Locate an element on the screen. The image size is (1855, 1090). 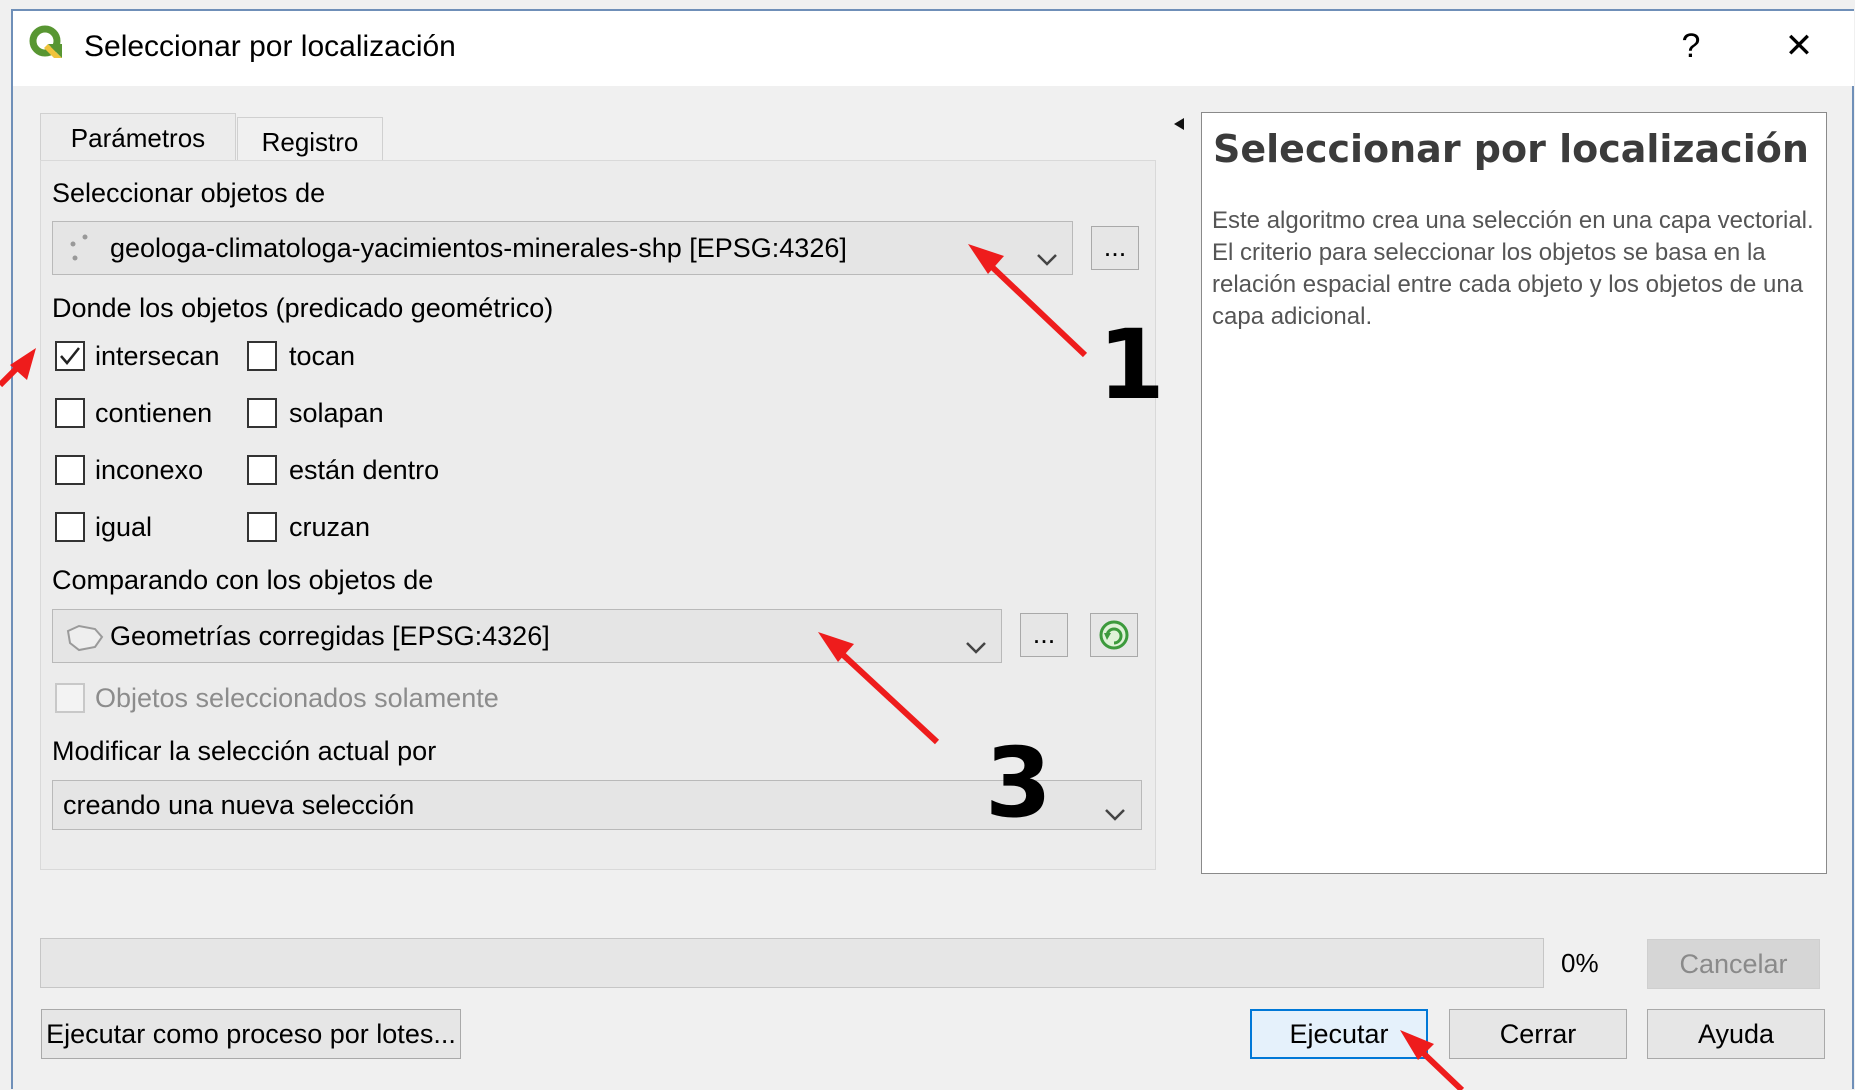
arrow-to-compare-layer is located at coordinates (879, 688).